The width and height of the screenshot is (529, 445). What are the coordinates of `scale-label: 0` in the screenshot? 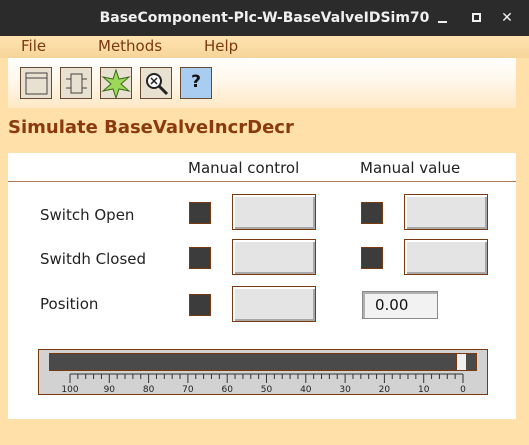 It's located at (463, 390).